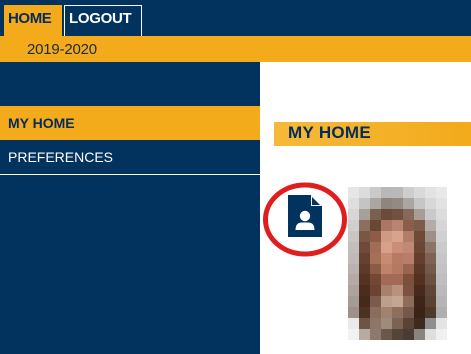 The height and width of the screenshot is (354, 471). Describe the element at coordinates (130, 158) in the screenshot. I see `sidebar-item-preferences: PREFERENCES` at that location.